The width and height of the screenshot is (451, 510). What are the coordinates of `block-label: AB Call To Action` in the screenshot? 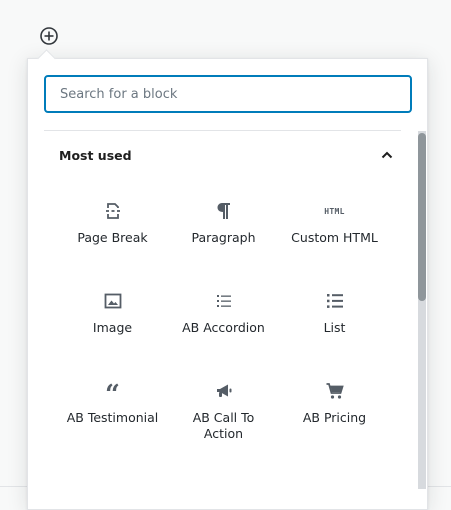 It's located at (223, 425).